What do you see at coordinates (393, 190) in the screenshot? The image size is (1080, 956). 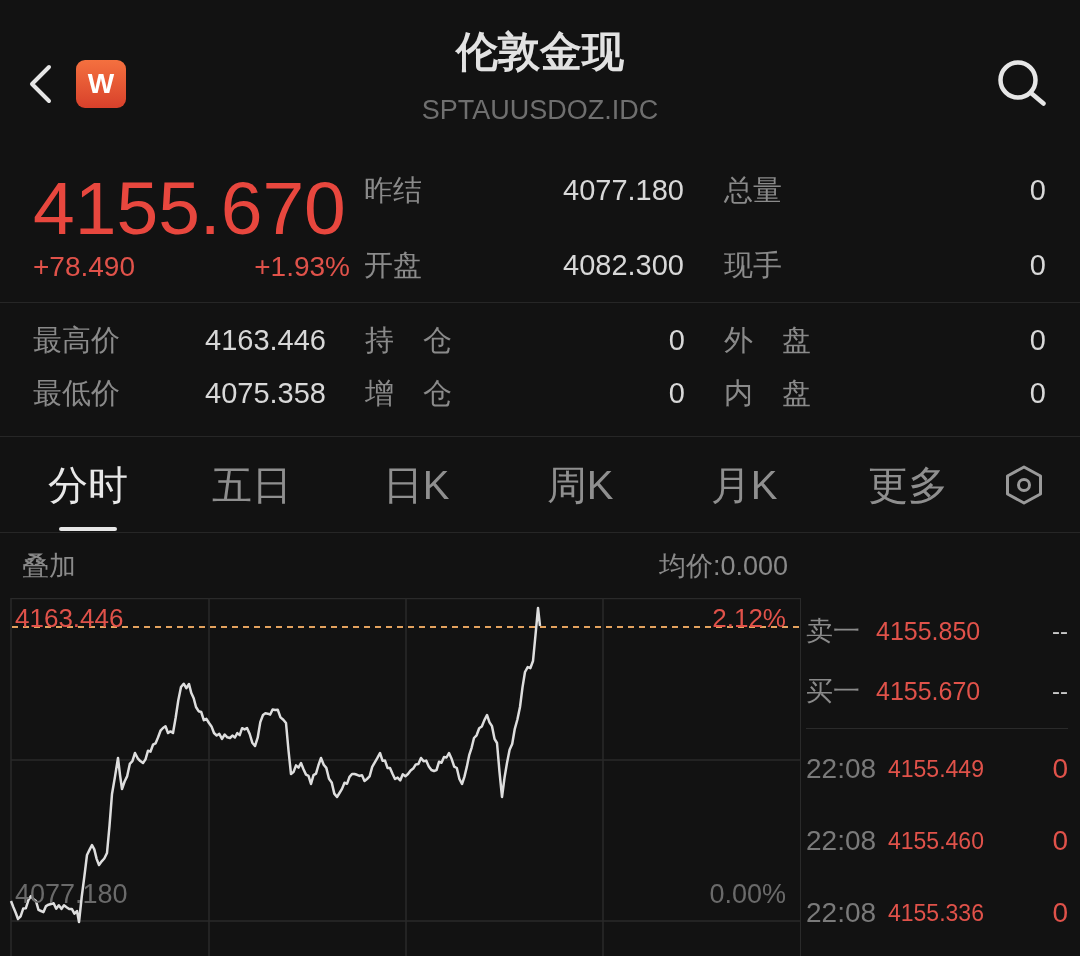 I see `stat-label: 昨结` at bounding box center [393, 190].